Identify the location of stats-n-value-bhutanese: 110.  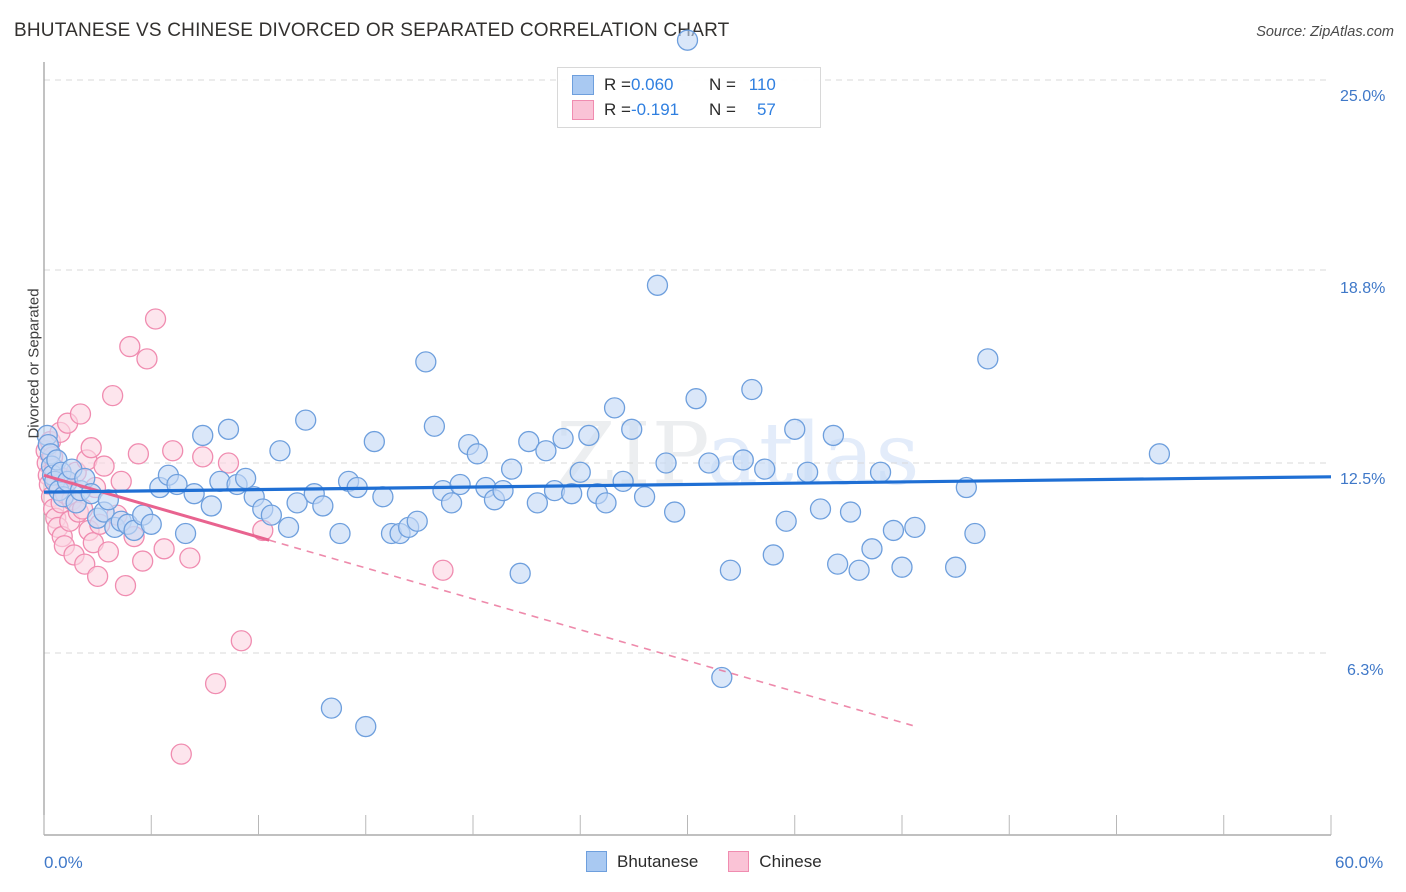
(762, 84).